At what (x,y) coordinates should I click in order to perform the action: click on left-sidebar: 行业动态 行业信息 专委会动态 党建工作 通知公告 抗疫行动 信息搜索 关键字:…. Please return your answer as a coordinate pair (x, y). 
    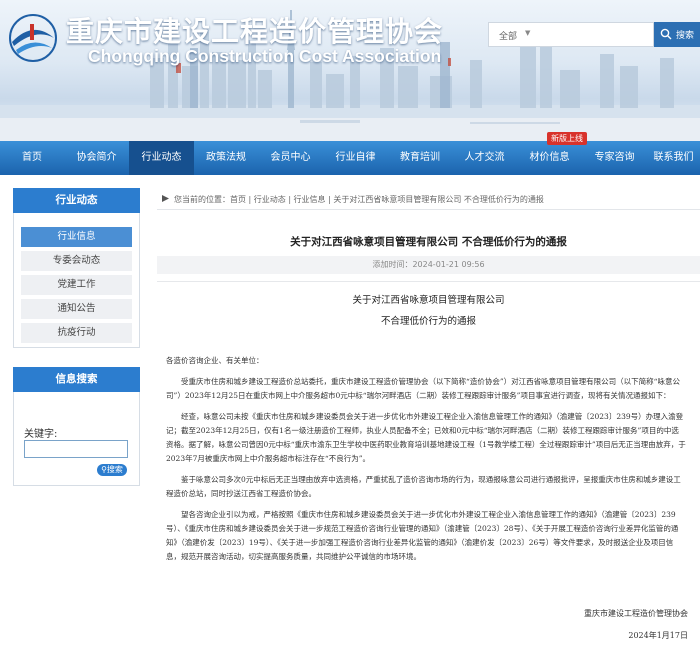
    Looking at the image, I should click on (76, 337).